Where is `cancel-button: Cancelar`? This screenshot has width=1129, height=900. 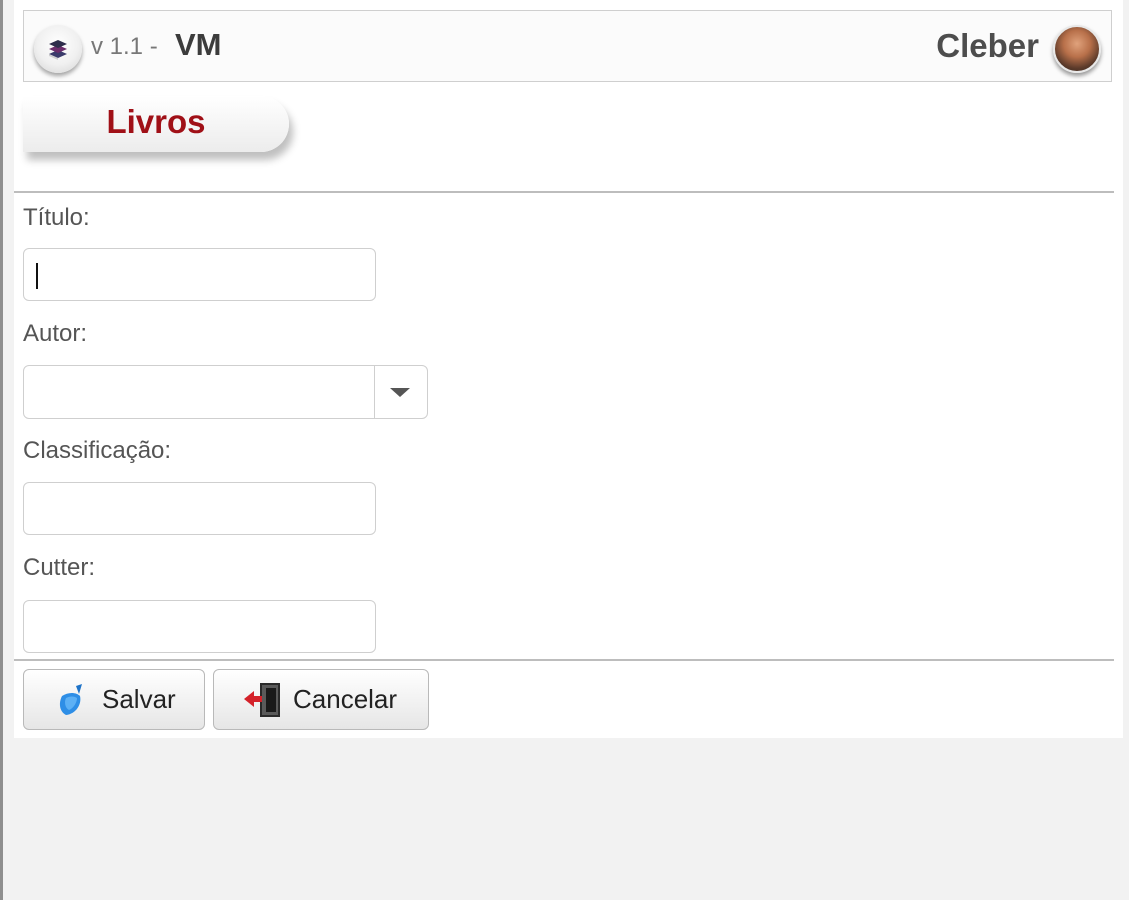 cancel-button: Cancelar is located at coordinates (321, 699).